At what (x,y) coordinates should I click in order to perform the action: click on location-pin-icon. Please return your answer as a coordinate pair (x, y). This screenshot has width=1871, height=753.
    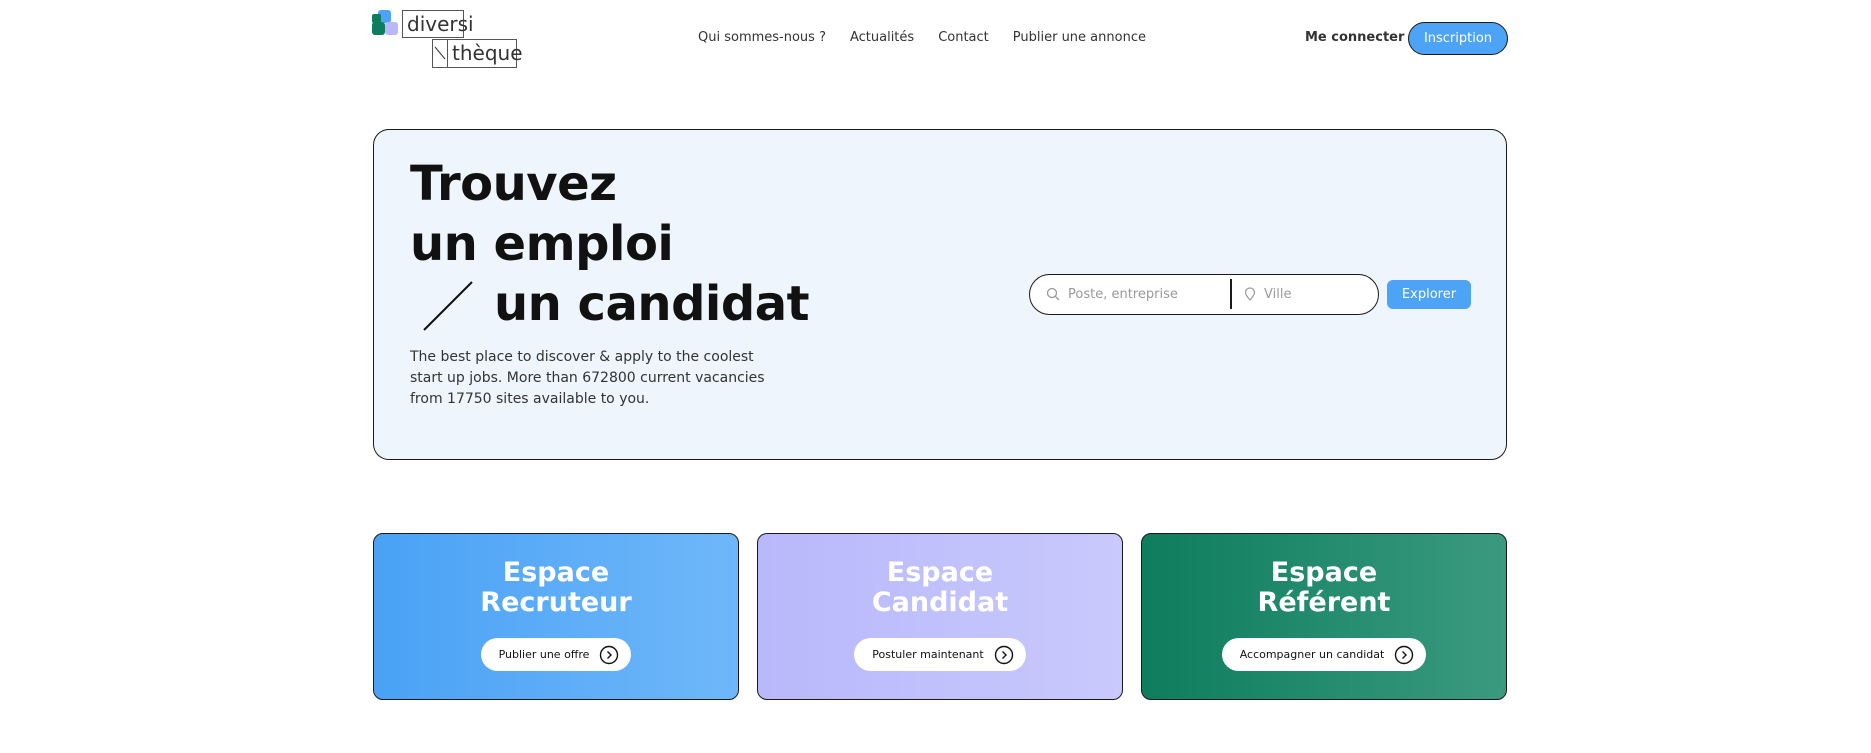
    Looking at the image, I should click on (1250, 294).